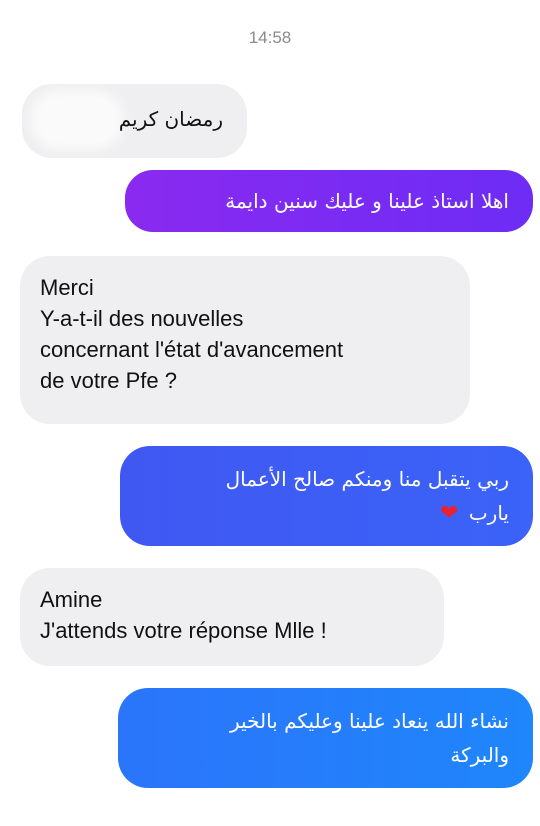  What do you see at coordinates (183, 630) in the screenshot?
I see `message-line: J'attends votre réponse Mlle !` at bounding box center [183, 630].